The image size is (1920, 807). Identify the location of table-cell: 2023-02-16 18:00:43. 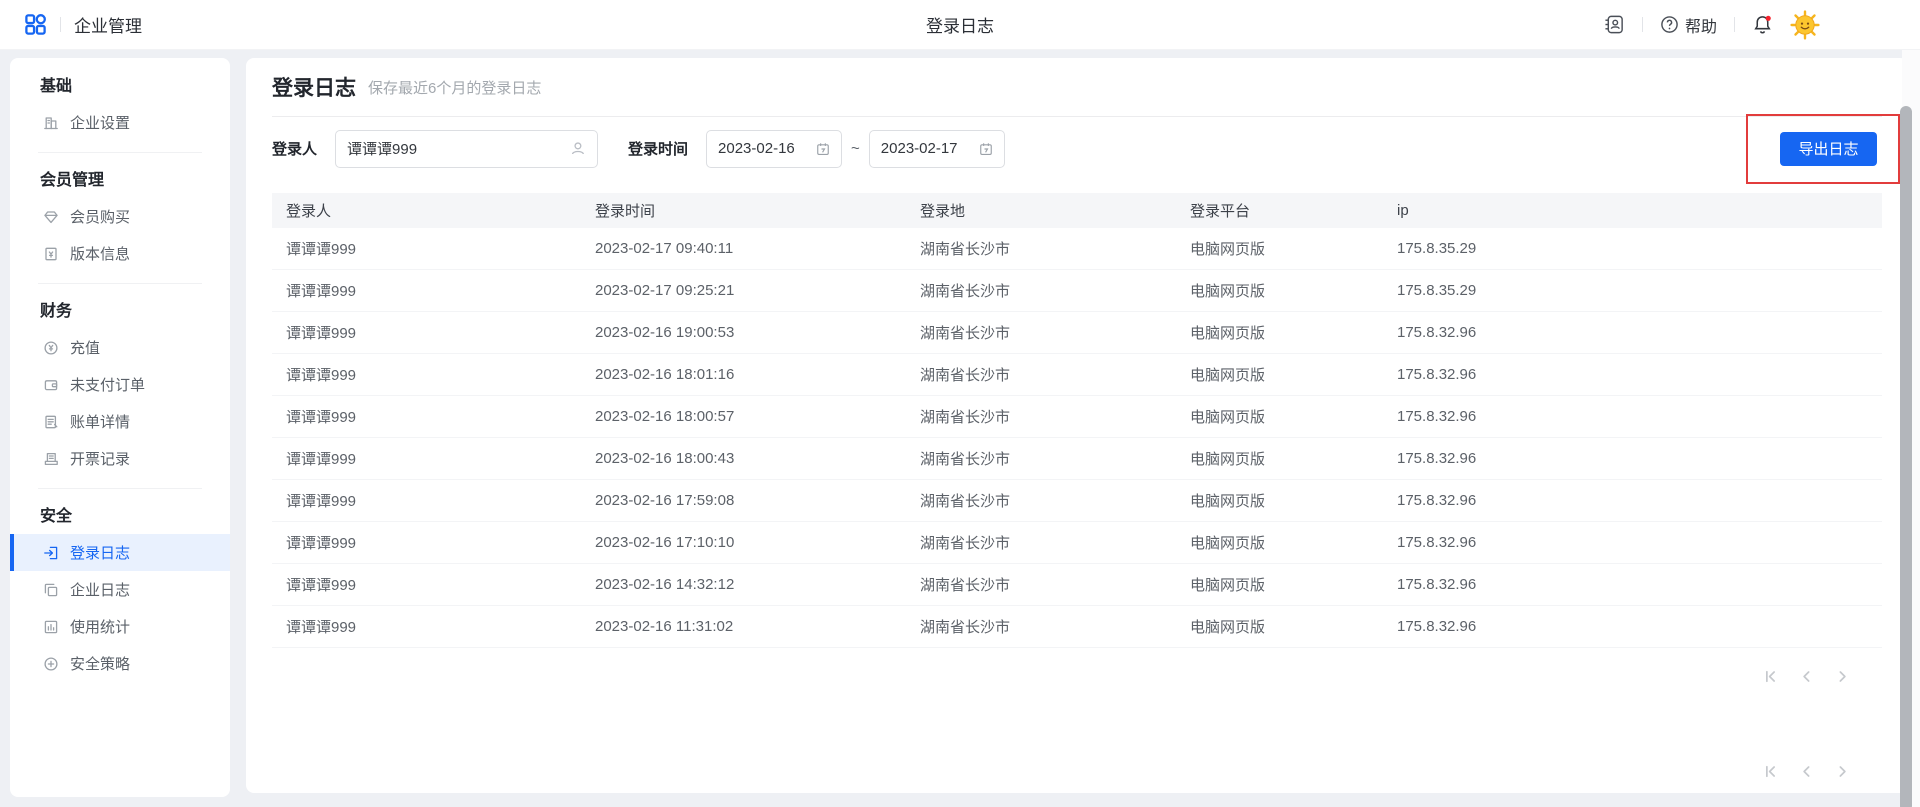
(665, 458).